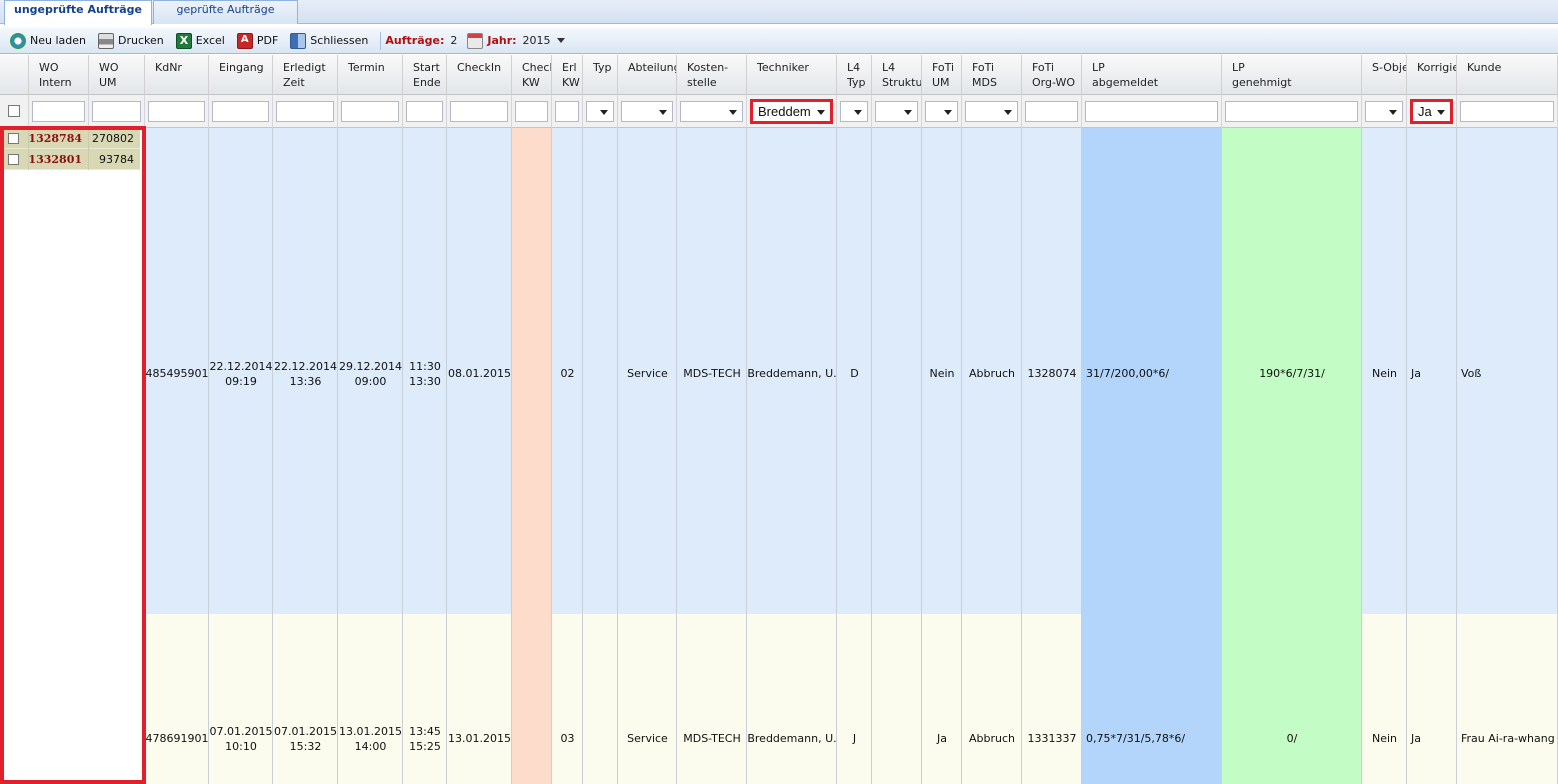 Image resolution: width=1558 pixels, height=784 pixels. I want to click on filter-cell-erl_kw, so click(567, 111).